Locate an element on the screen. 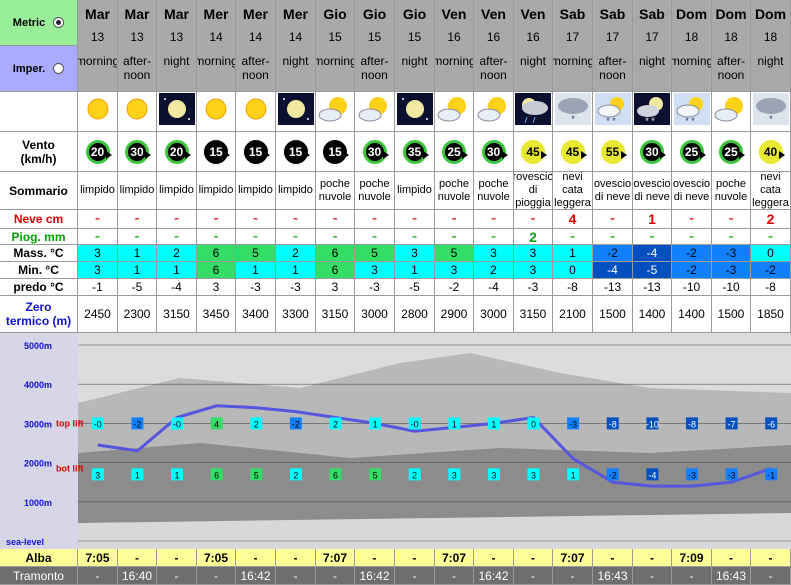 This screenshot has height=585, width=791. wind-arrow-icon: 15 is located at coordinates (296, 151).